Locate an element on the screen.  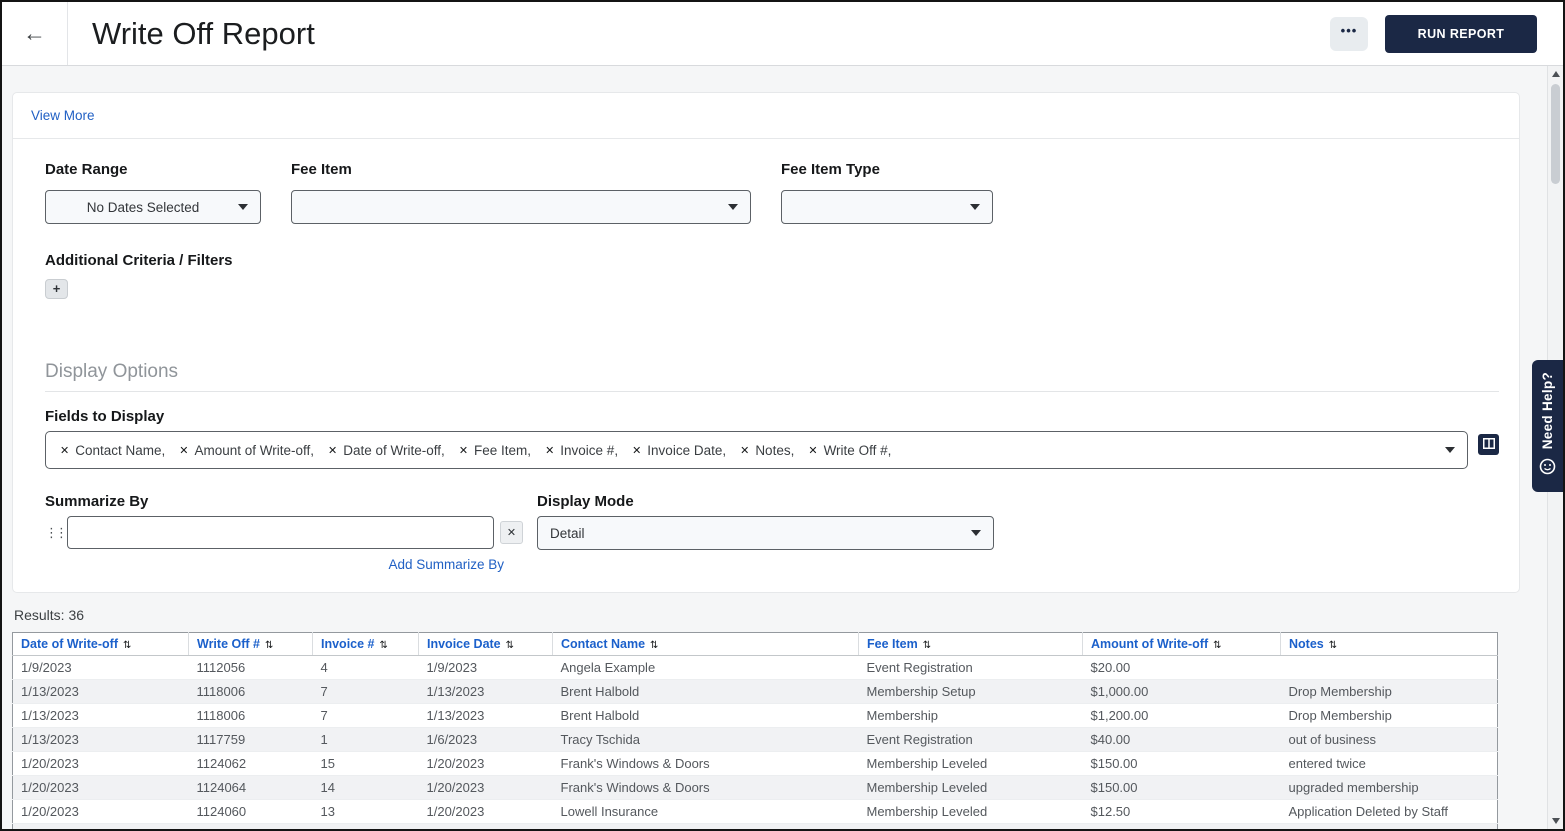
cell-write-off-number: 1117759 is located at coordinates (250, 739).